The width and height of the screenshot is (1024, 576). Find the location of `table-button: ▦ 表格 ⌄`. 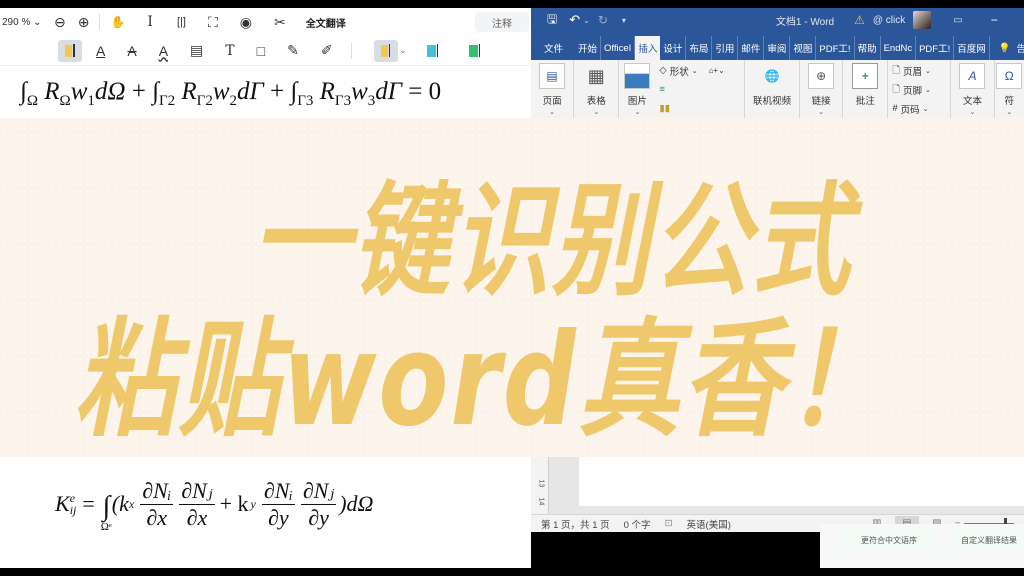

table-button: ▦ 表格 ⌄ is located at coordinates (597, 92).